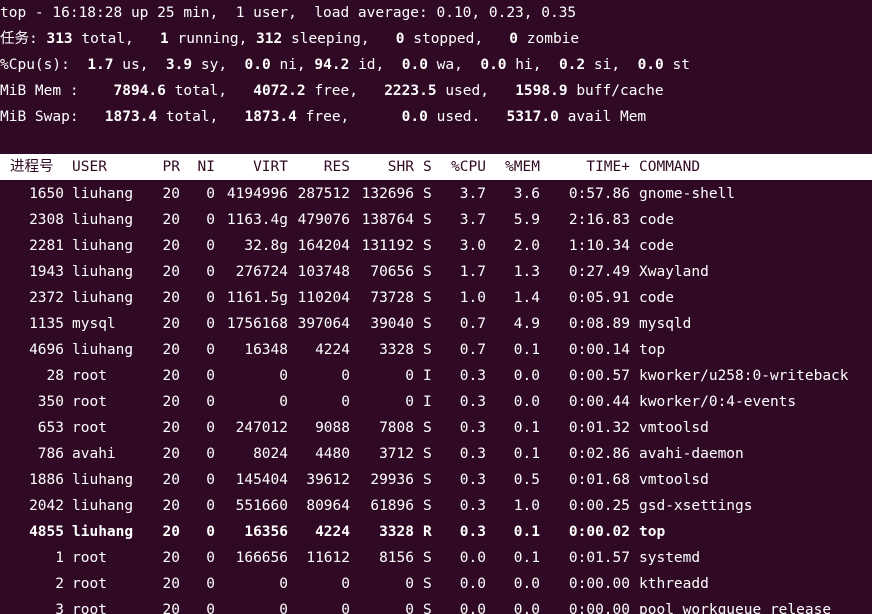 Image resolution: width=872 pixels, height=614 pixels. What do you see at coordinates (270, 117) in the screenshot?
I see `swap-free: 1873.4` at bounding box center [270, 117].